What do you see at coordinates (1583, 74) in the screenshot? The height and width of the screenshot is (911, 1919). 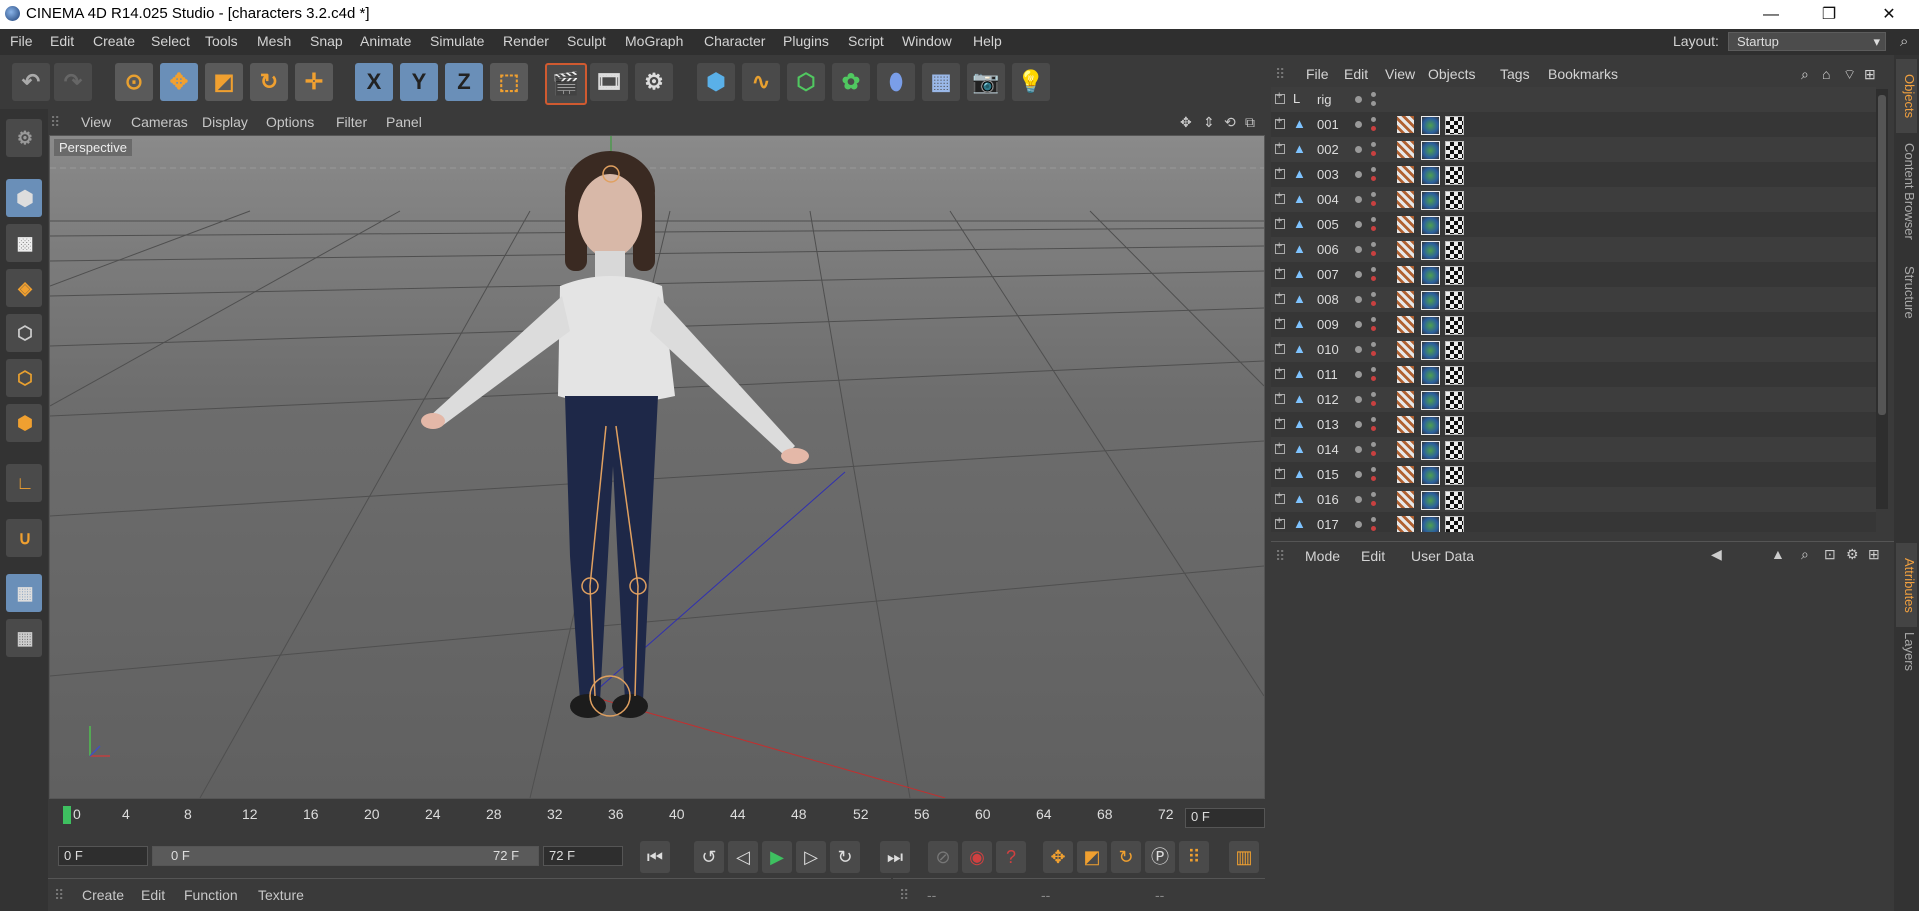 I see `om-menu-bookmarks: Bookmarks` at bounding box center [1583, 74].